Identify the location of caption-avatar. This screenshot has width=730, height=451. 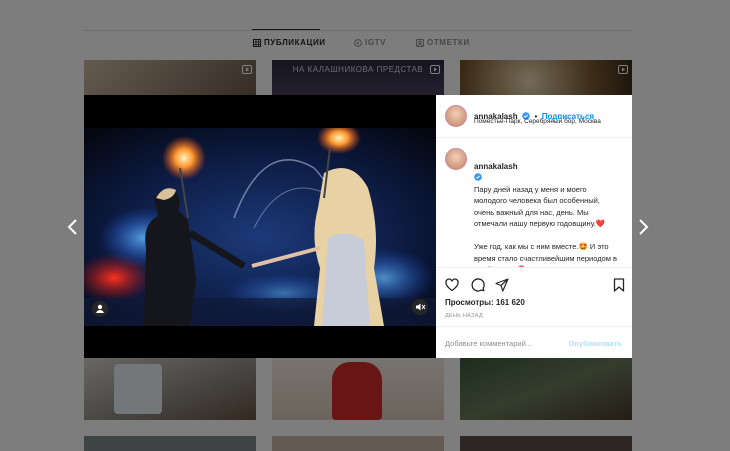
(456, 159).